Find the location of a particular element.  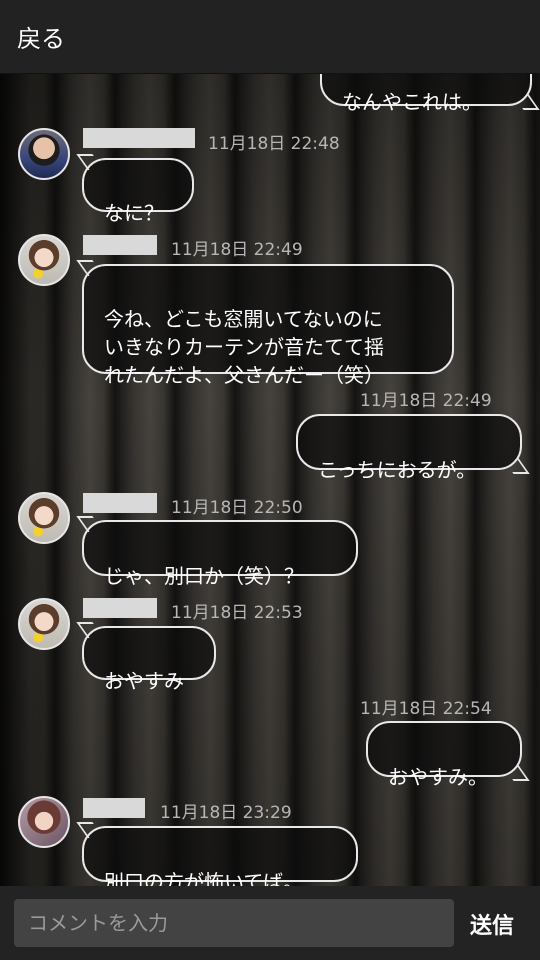

message-text: こっちにおるが。 is located at coordinates (397, 470).